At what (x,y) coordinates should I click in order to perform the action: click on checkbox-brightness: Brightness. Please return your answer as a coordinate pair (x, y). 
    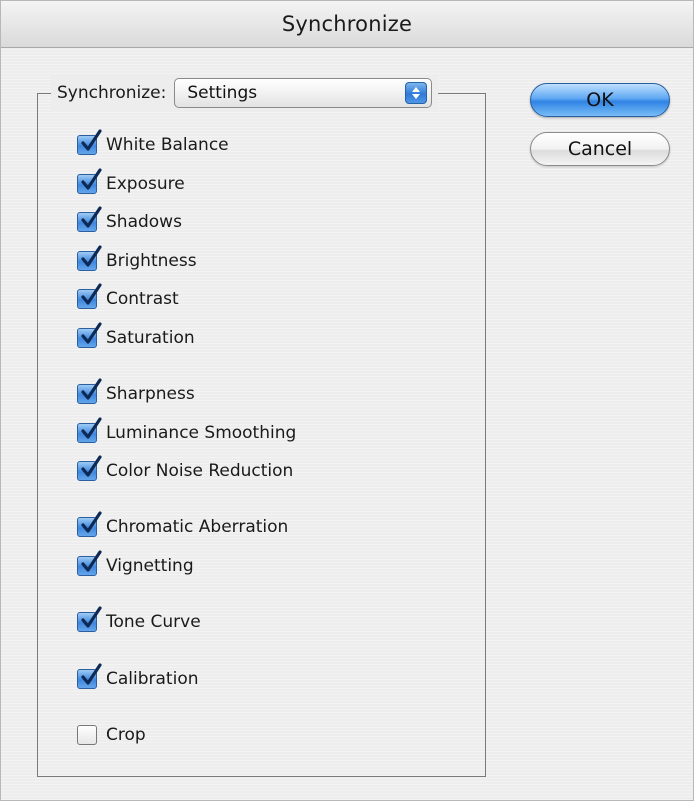
    Looking at the image, I should click on (137, 259).